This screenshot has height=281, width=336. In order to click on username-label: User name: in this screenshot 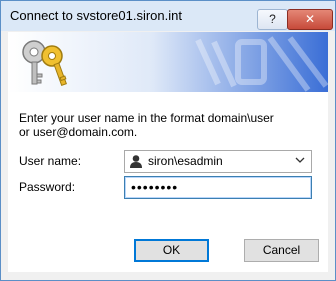, I will do `click(50, 161)`.